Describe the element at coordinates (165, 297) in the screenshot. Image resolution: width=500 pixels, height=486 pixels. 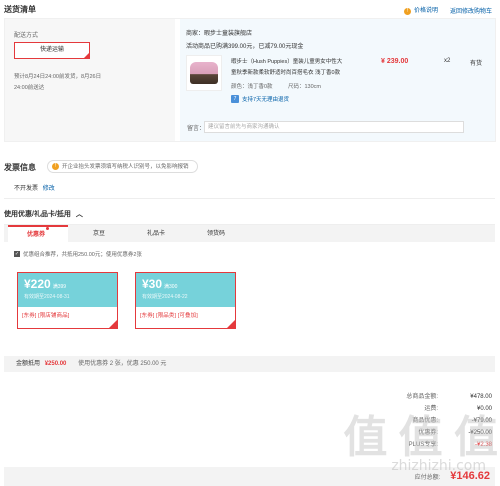
I see `coupon-validity: 有效期至2024-08-22` at that location.